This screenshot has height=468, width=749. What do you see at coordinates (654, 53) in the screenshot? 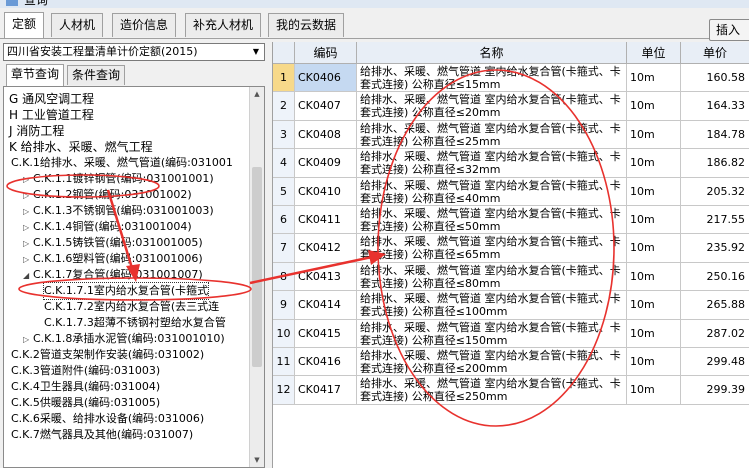
I see `column-header-unit: 单位` at bounding box center [654, 53].